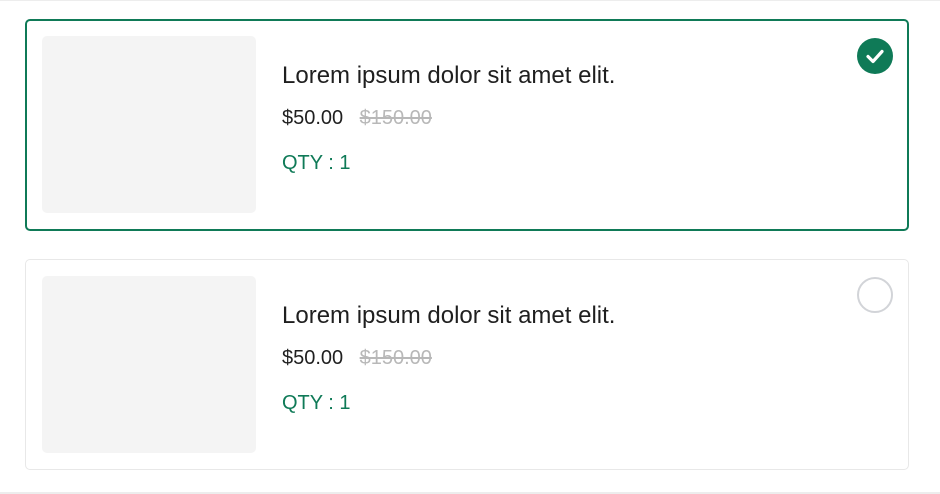  What do you see at coordinates (875, 56) in the screenshot?
I see `check-circle-icon` at bounding box center [875, 56].